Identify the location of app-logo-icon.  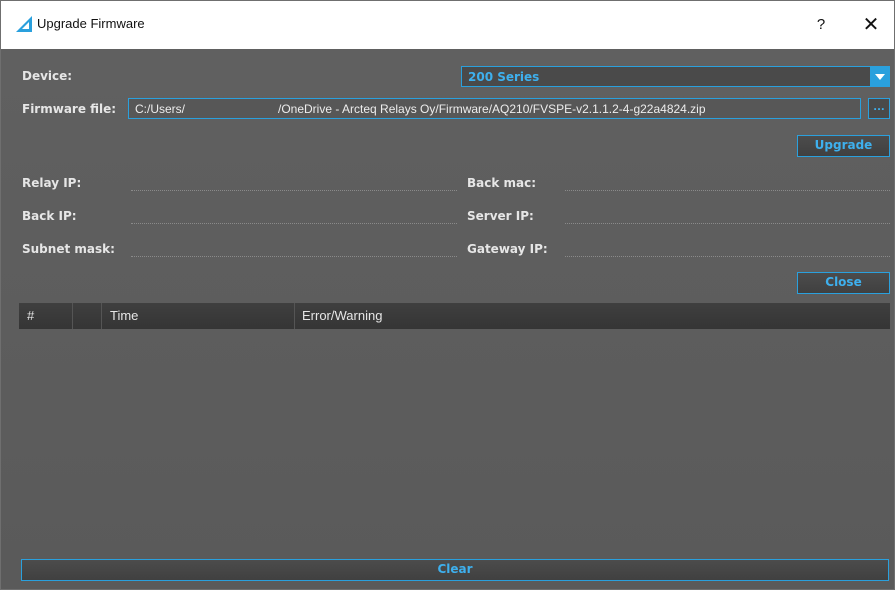
(24, 24).